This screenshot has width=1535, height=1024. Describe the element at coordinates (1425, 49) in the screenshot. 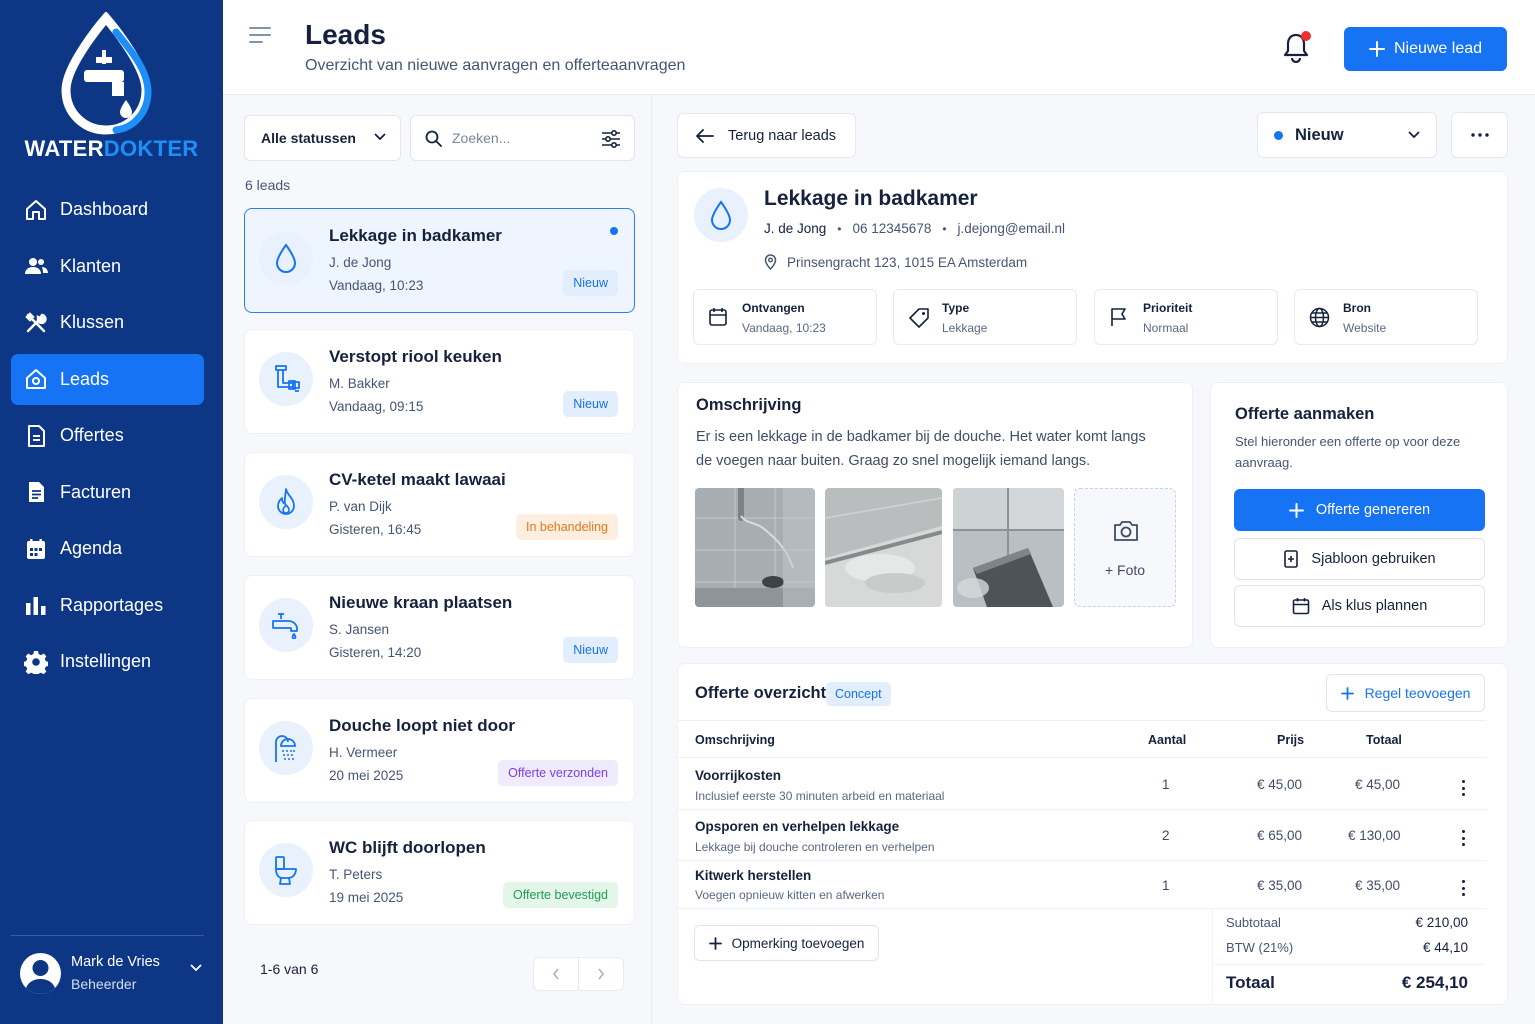

I see `new-lead-button: Nieuwe lead` at that location.